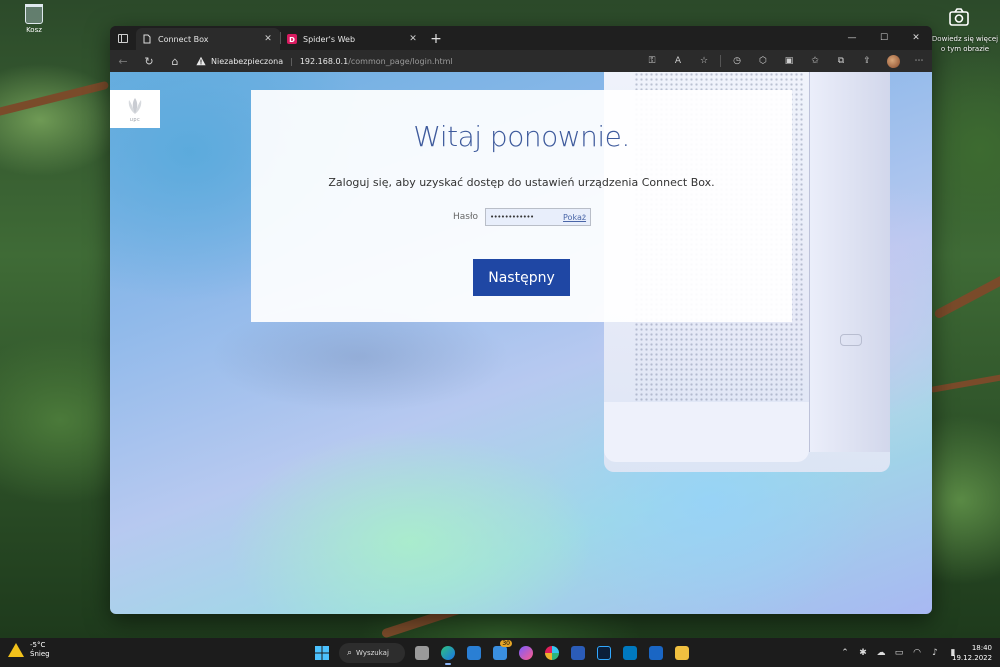 Image resolution: width=1000 pixels, height=667 pixels. I want to click on favorite-star-icon: ☆, so click(704, 61).